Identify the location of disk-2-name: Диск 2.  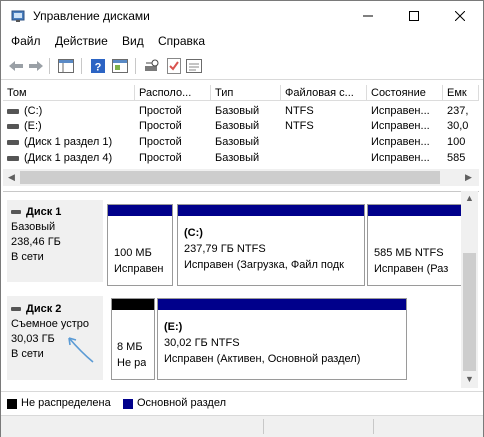
(44, 309).